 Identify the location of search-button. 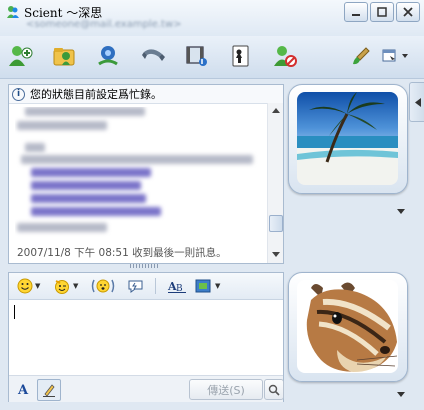
(274, 389).